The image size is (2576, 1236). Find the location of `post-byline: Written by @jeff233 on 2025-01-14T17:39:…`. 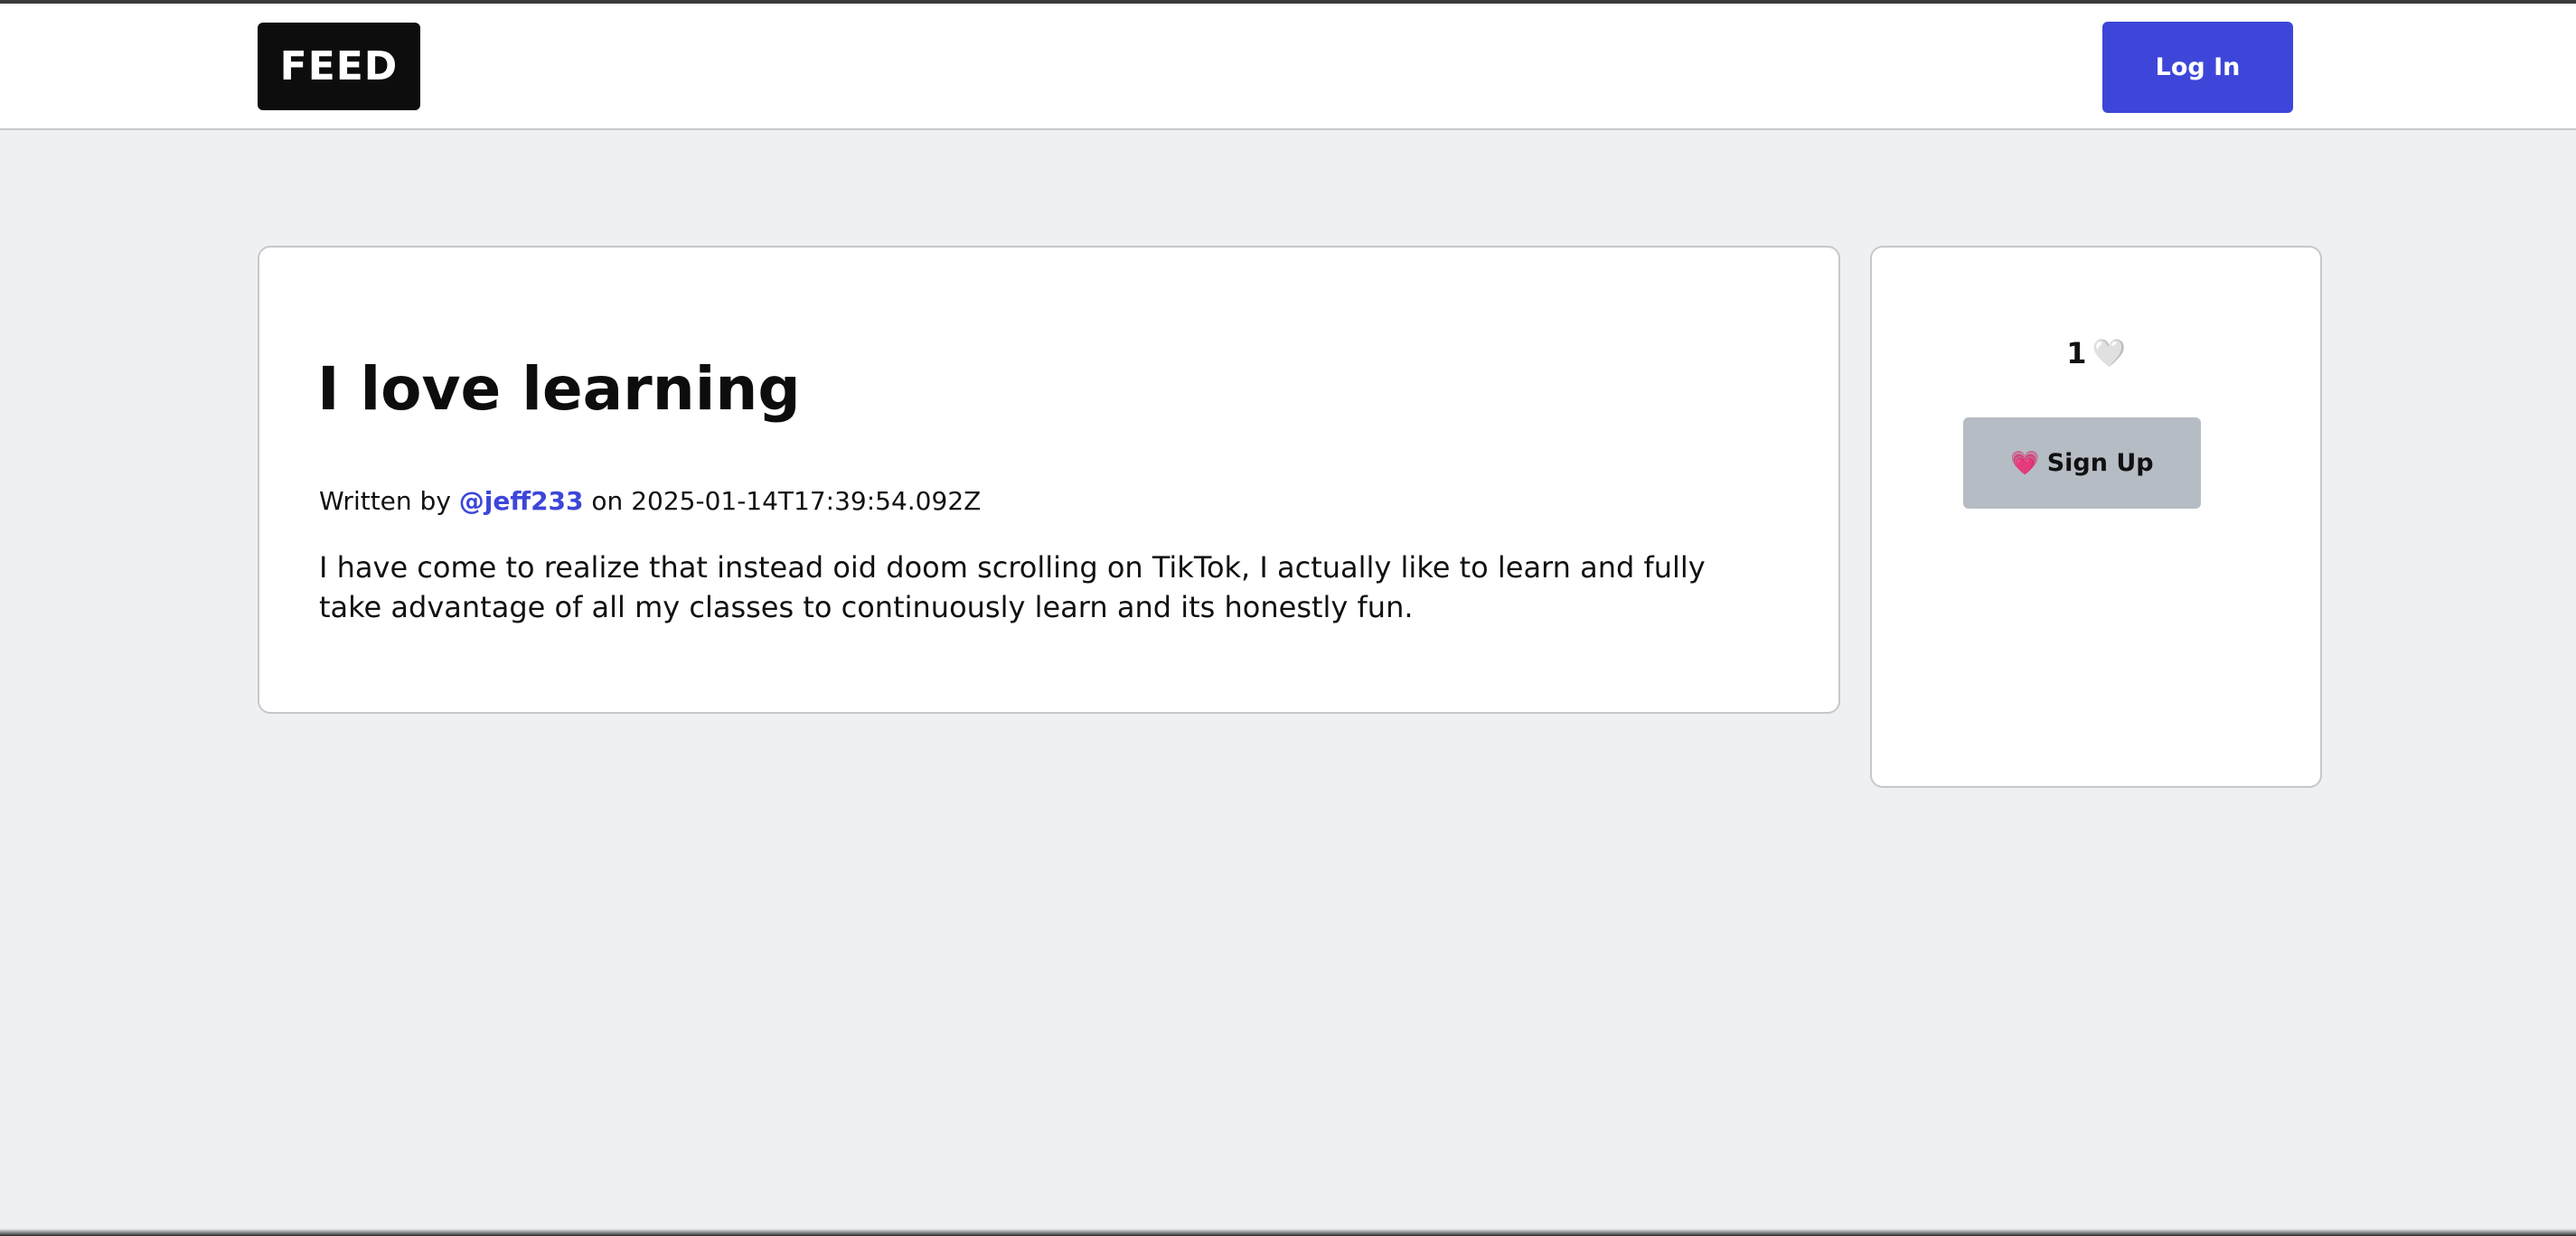

post-byline: Written by @jeff233 on 2025-01-14T17:39:… is located at coordinates (650, 501).